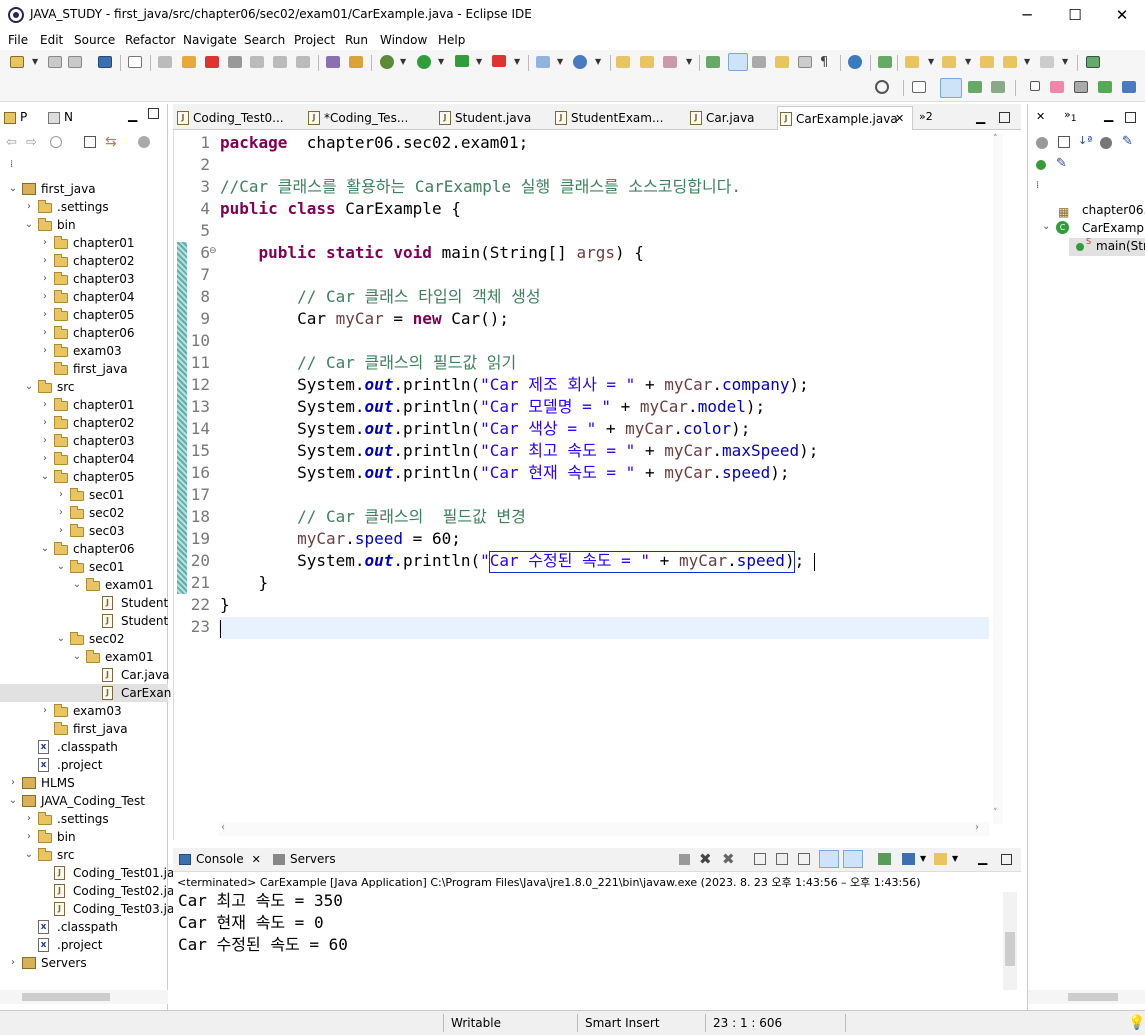 This screenshot has height=1035, width=1145. I want to click on sort-icon: ↓ª, so click(1085, 140).